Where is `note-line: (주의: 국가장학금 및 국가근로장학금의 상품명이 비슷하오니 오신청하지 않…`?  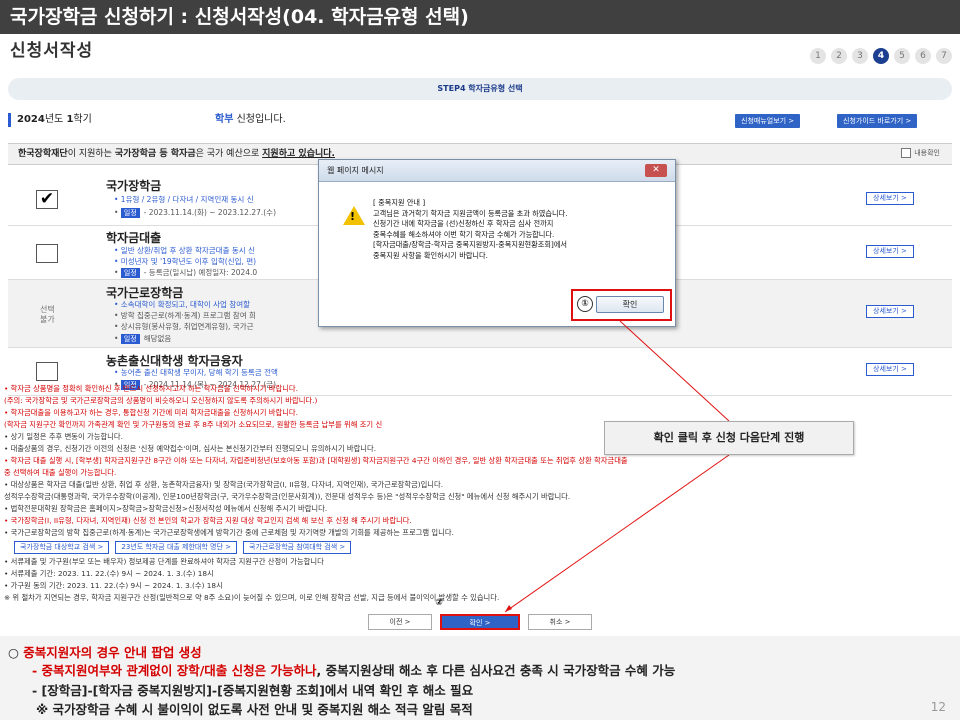
note-line: (주의: 국가장학금 및 국가근로장학금의 상품명이 비슷하오니 오신청하지 않… is located at coordinates (161, 400).